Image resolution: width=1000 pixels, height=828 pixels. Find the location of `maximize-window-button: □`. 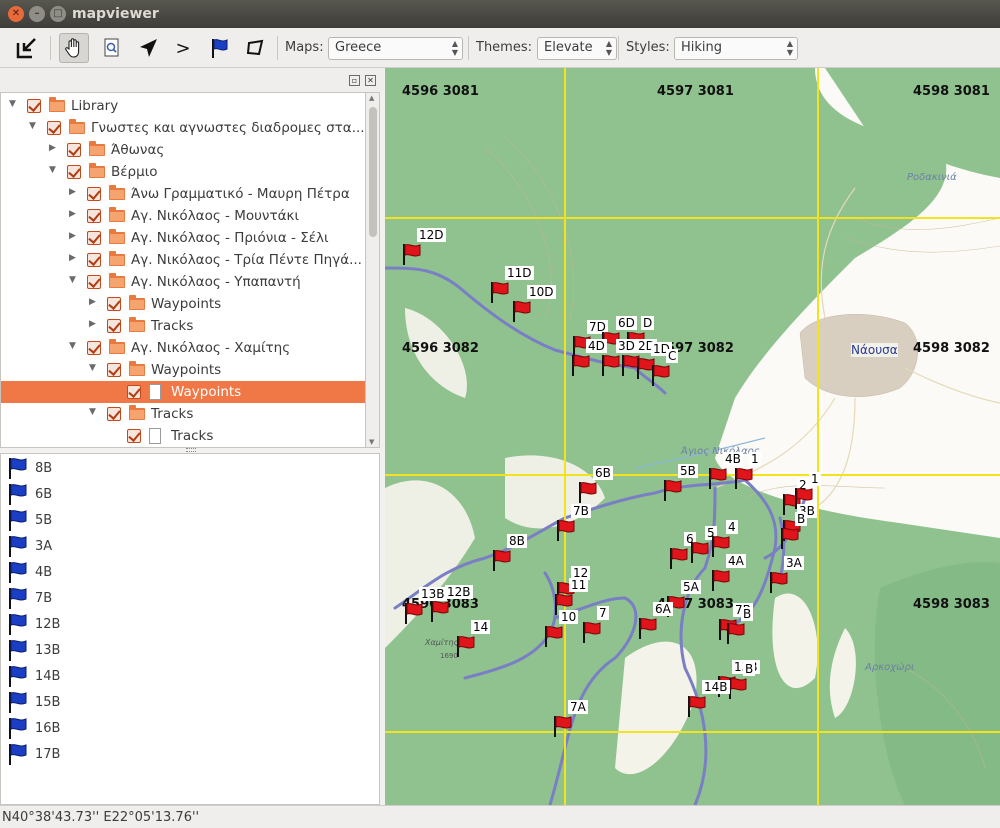

maximize-window-button: □ is located at coordinates (58, 14).